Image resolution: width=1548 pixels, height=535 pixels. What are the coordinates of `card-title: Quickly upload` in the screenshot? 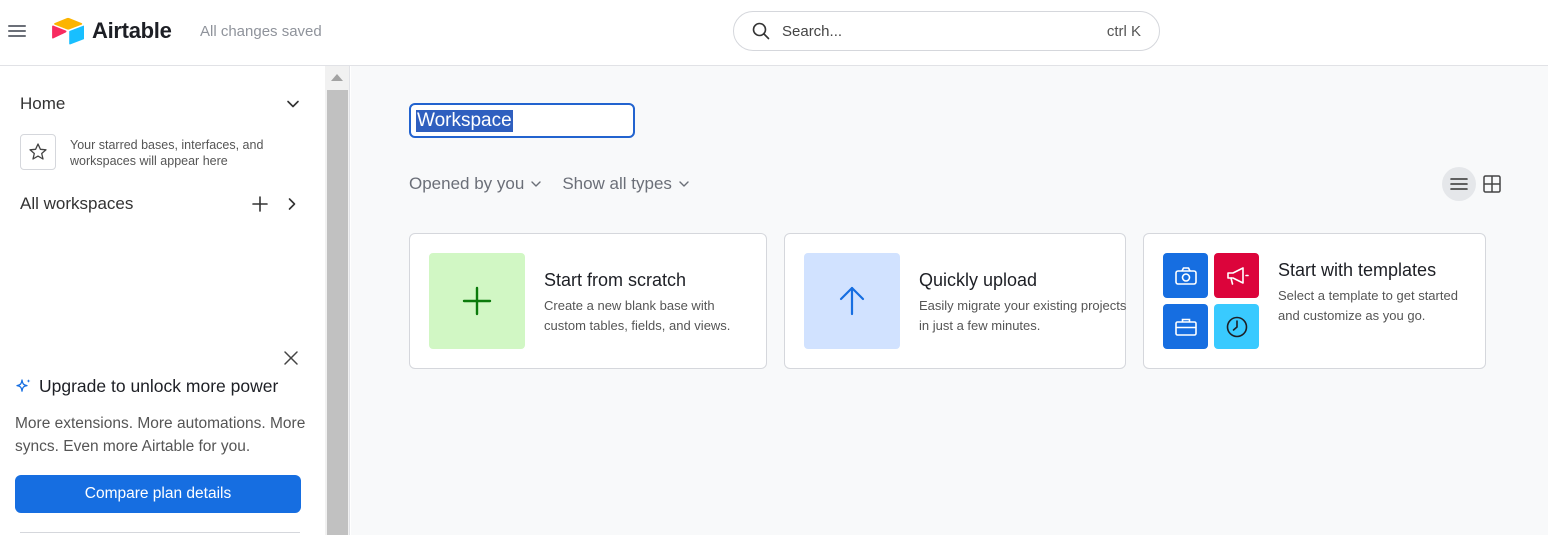 It's located at (978, 280).